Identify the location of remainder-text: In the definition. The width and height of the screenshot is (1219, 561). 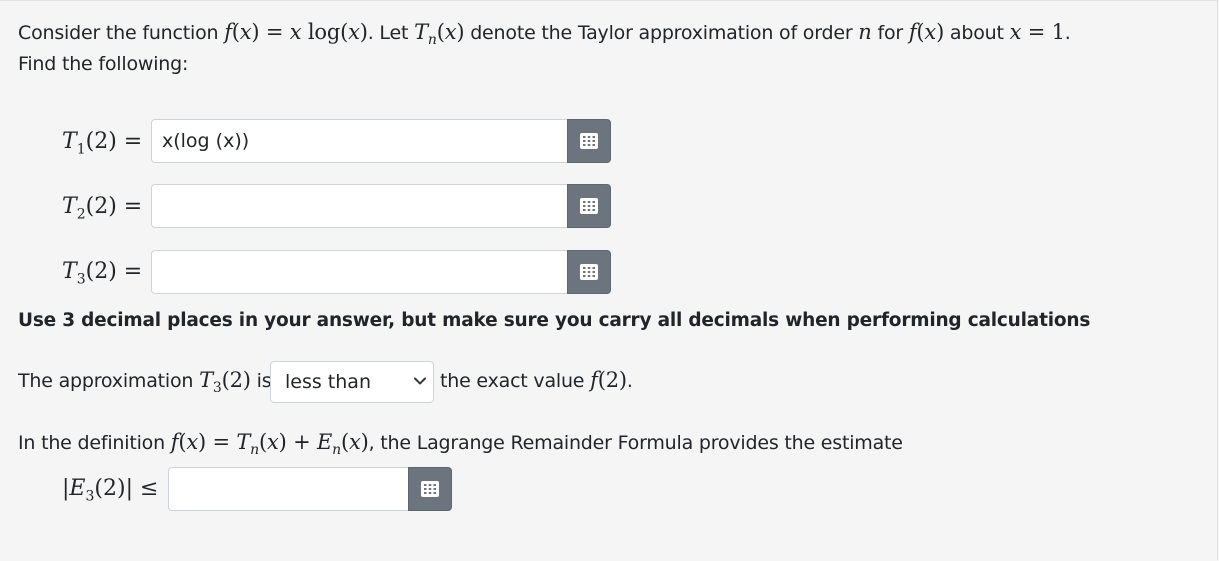
(94, 443).